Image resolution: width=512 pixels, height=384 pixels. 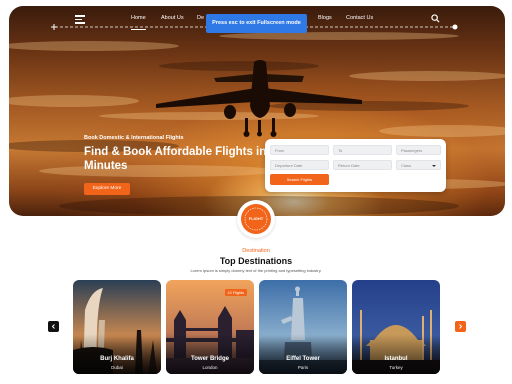 I want to click on destination-place: Dubai, so click(x=117, y=367).